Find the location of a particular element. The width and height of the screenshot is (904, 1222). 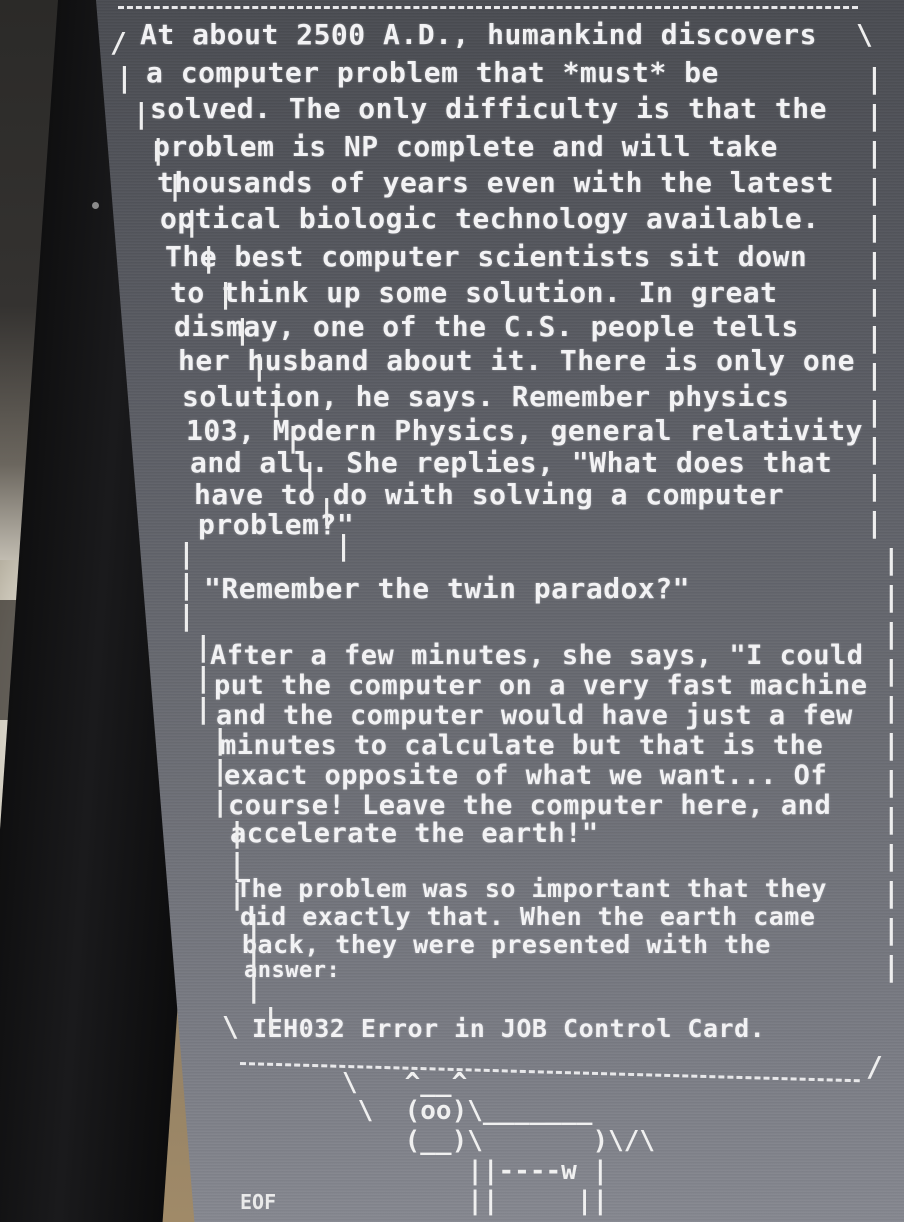

speech-line: exact opposite of what we want... Of is located at coordinates (526, 775).